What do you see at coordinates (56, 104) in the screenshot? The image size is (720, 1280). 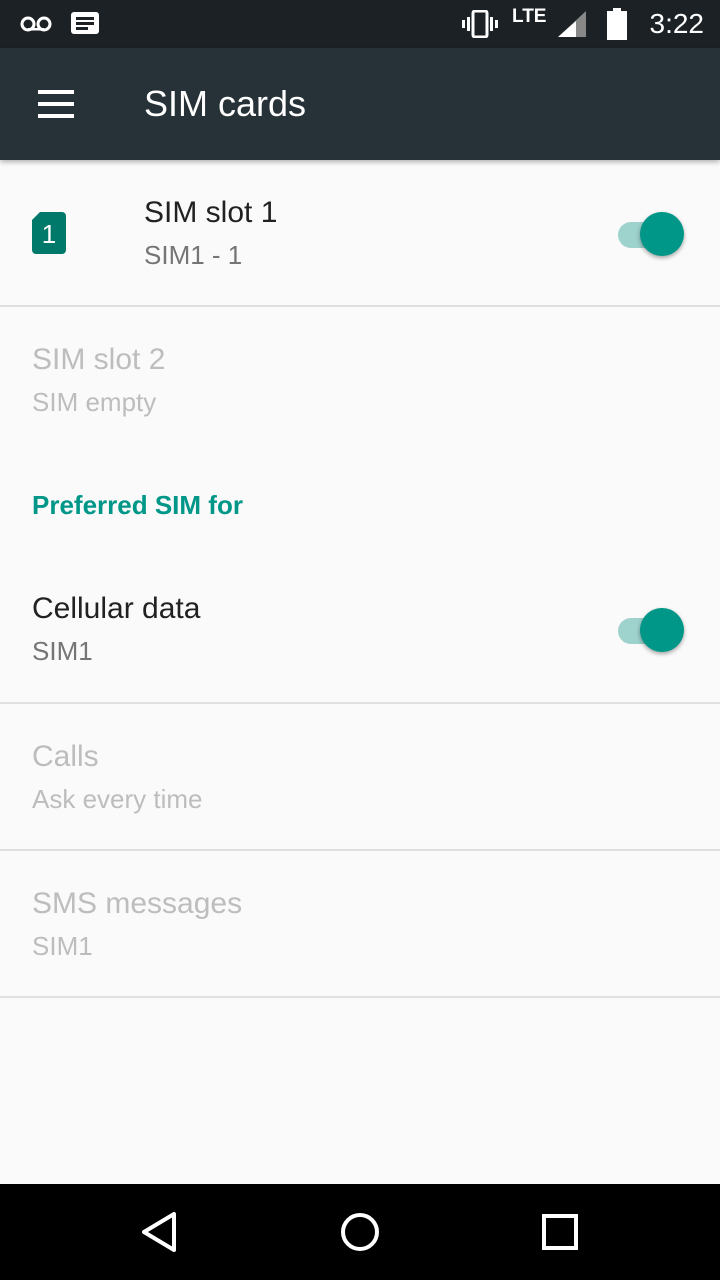 I see `hamburger-menu-icon` at bounding box center [56, 104].